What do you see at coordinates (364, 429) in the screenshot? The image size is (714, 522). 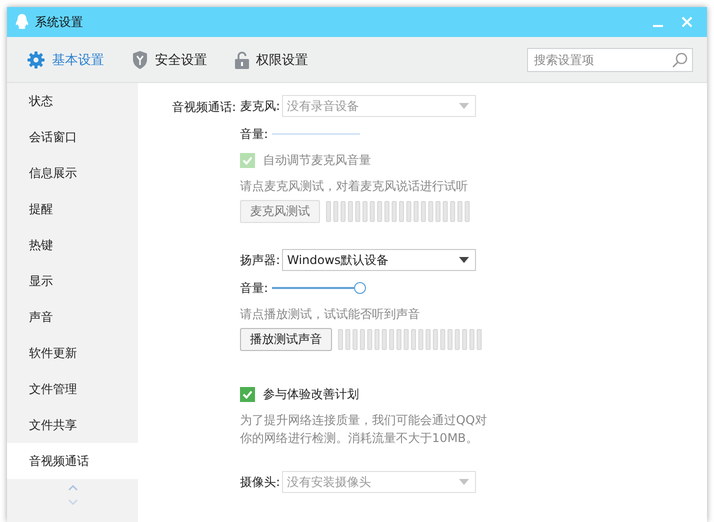 I see `note-text: 为了提升网络连接质量，我们可能会通过QQ对你的网络进行检测。消耗流量不大于10MB。` at bounding box center [364, 429].